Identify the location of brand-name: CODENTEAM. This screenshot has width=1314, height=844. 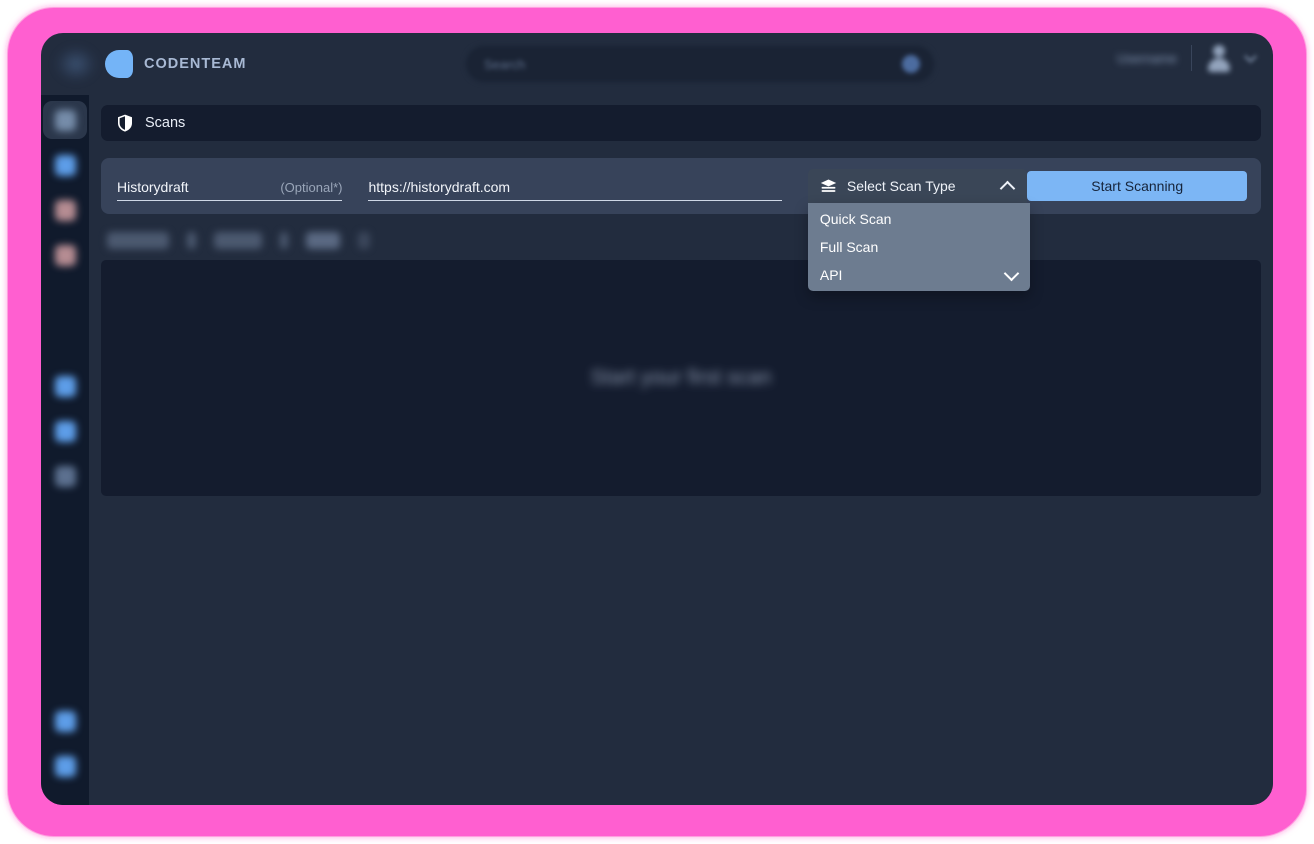
(195, 64).